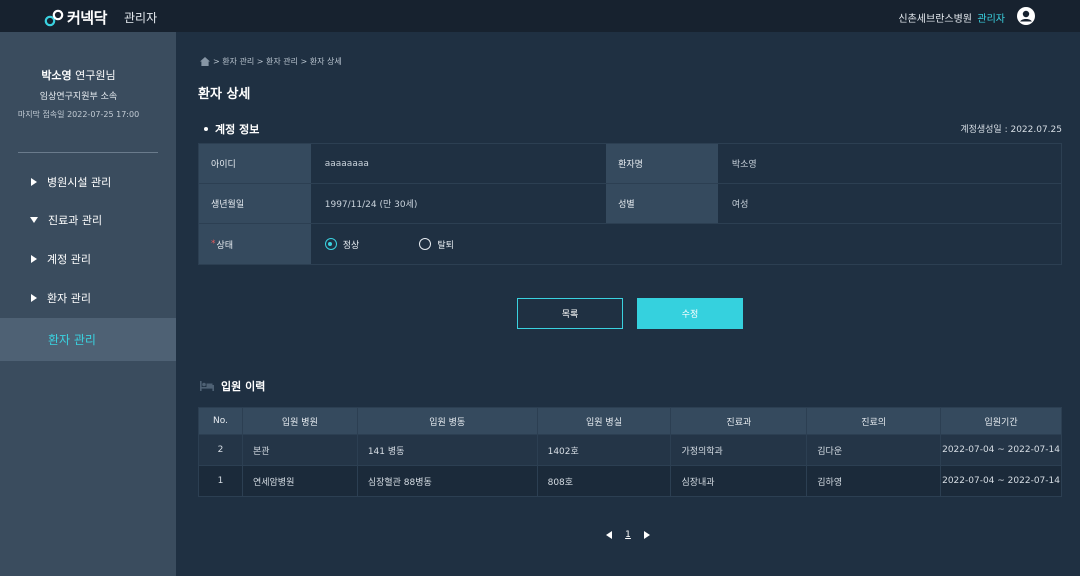 The height and width of the screenshot is (576, 1080). I want to click on birth-label: 생년월일, so click(255, 203).